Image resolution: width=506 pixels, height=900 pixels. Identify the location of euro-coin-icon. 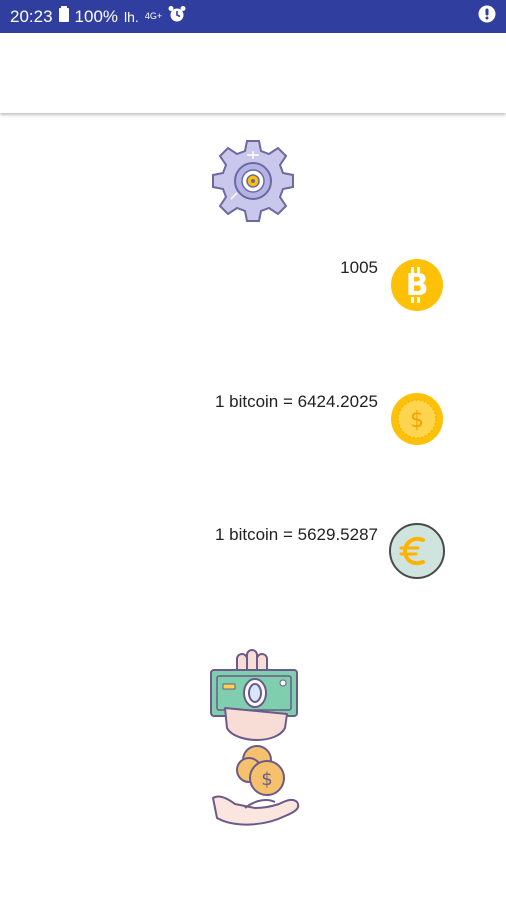
(417, 551).